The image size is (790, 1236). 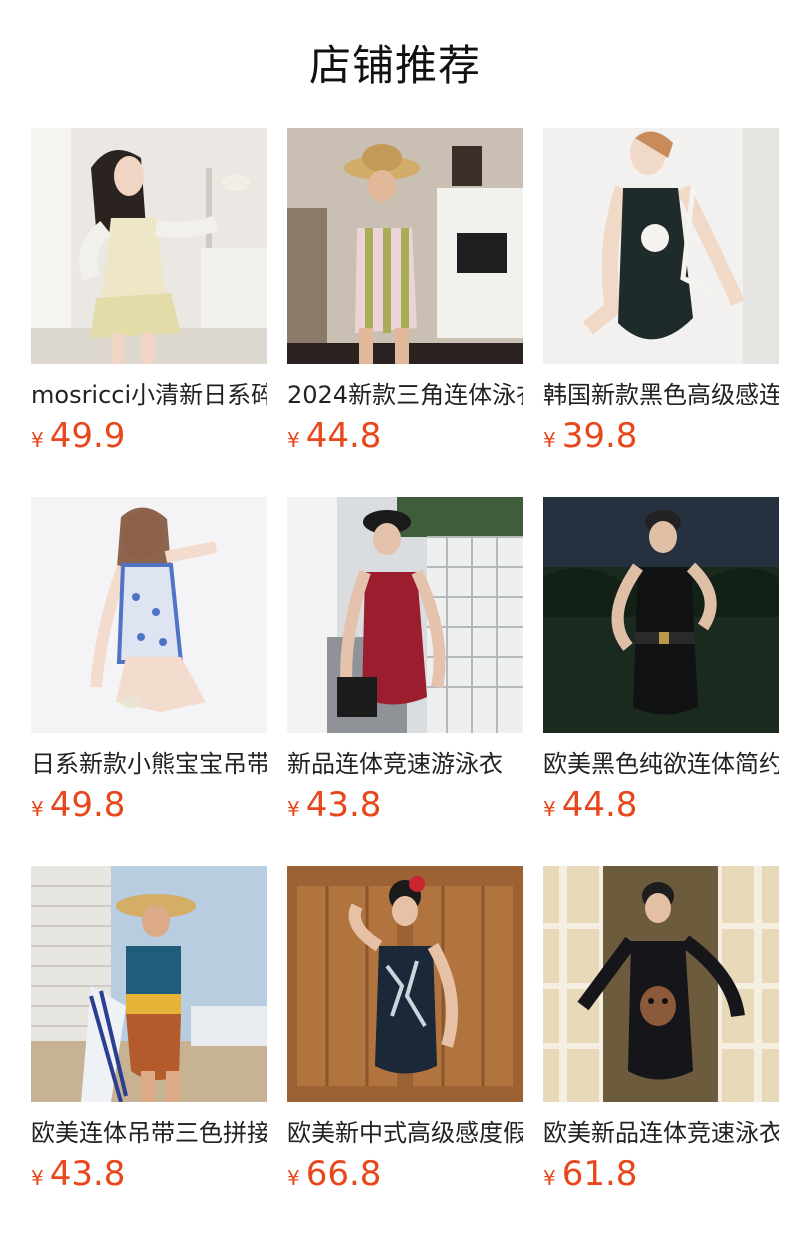 I want to click on product-card: 新品连体竞速游泳衣 ¥43.8, so click(x=405, y=681).